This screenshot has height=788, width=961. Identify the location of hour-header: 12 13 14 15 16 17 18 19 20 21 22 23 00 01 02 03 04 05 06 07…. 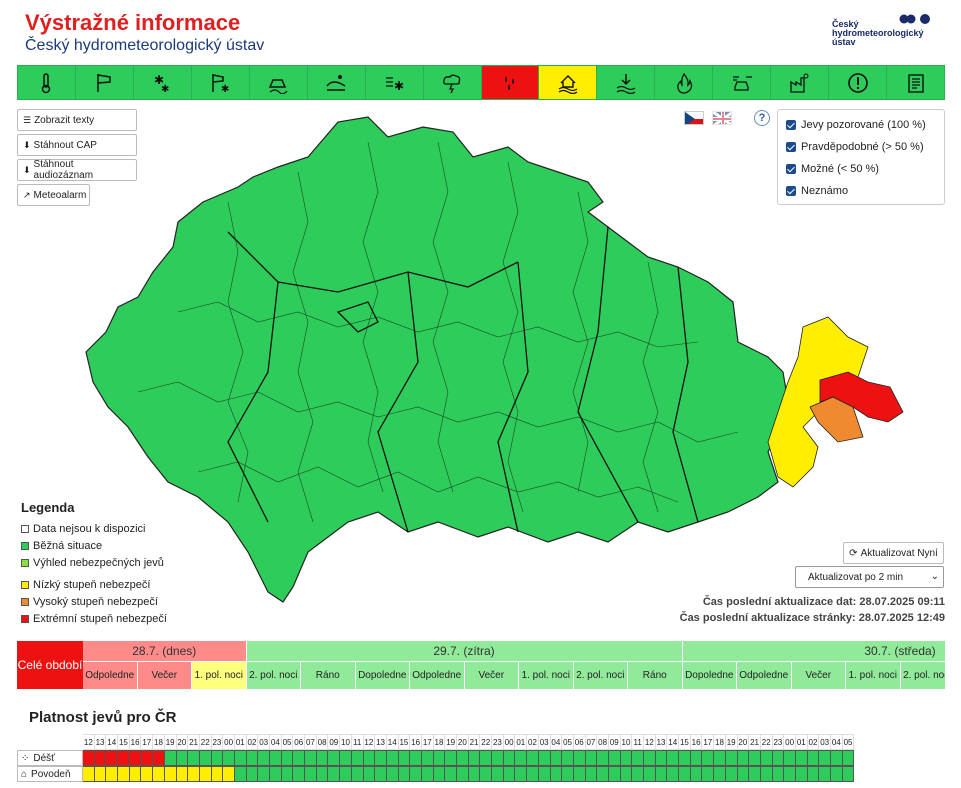
(469, 742).